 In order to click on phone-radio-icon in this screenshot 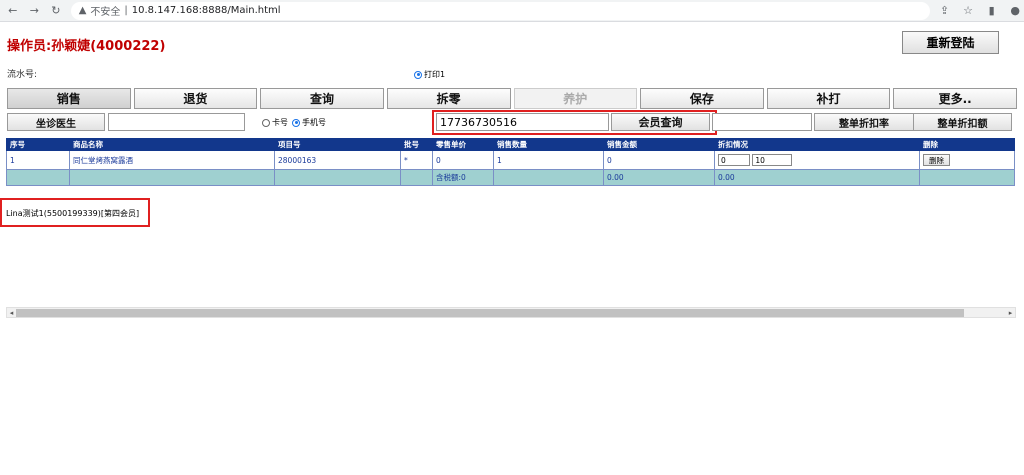, I will do `click(296, 122)`.